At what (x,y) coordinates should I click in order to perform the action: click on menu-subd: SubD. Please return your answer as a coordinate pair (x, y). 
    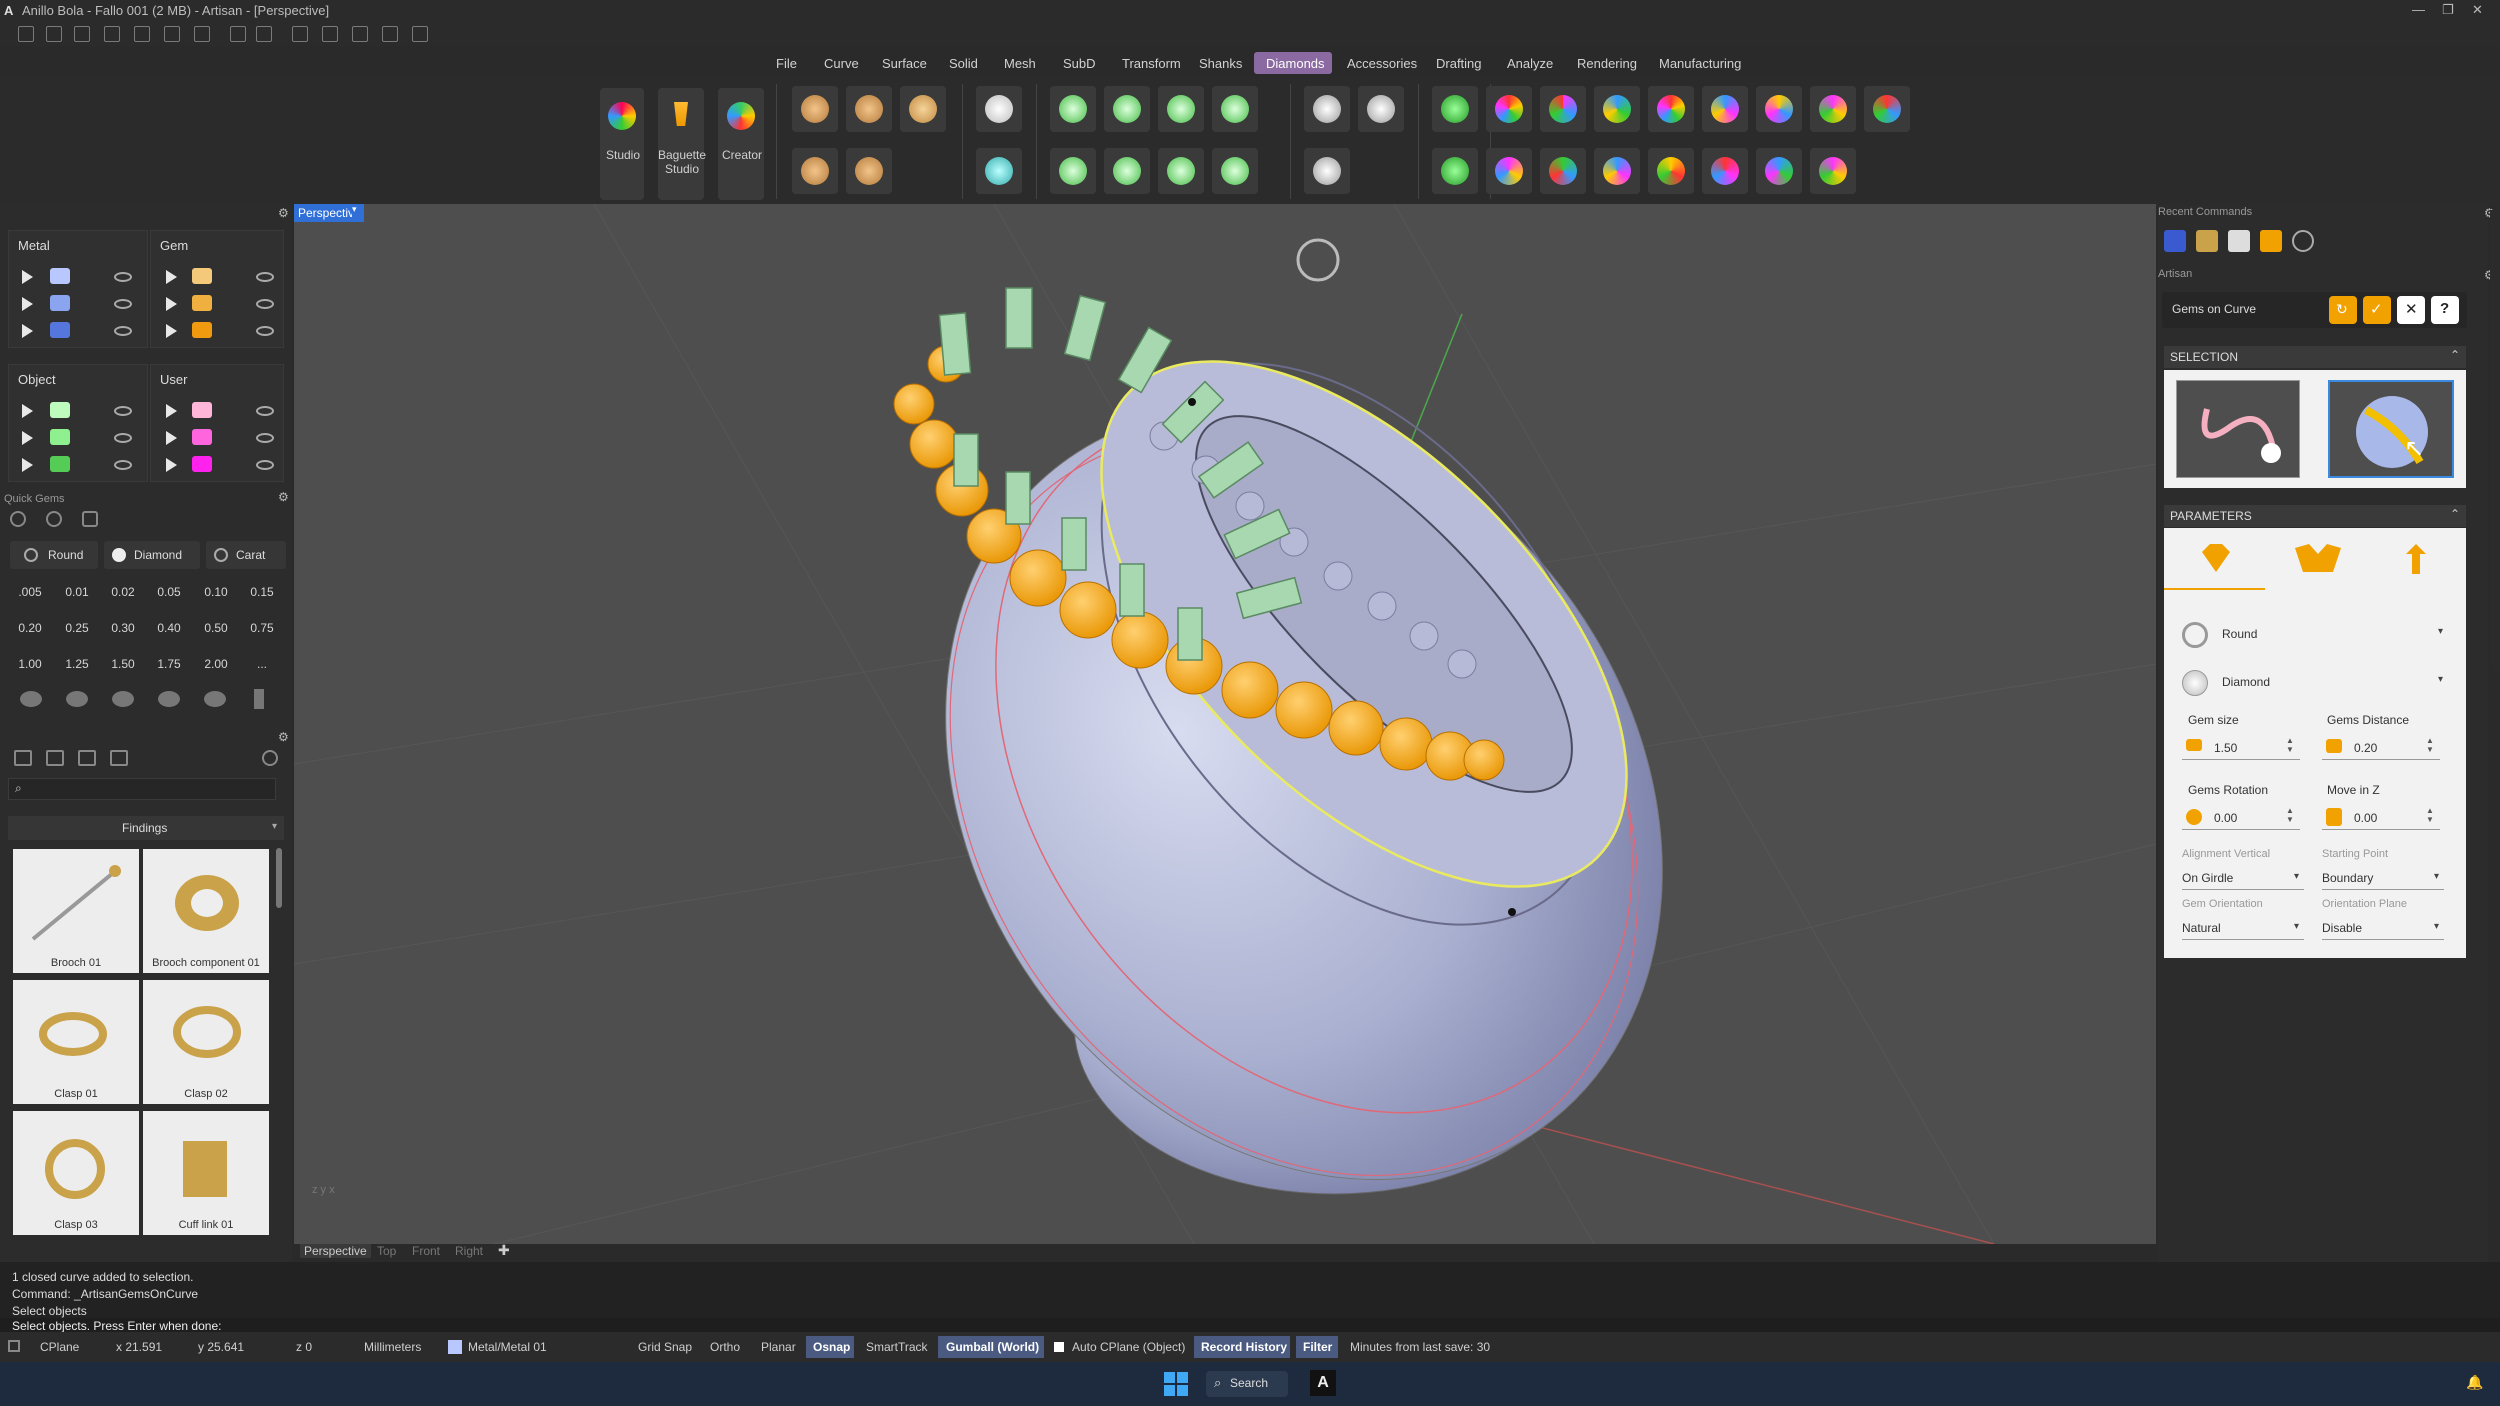
    Looking at the image, I should click on (1079, 63).